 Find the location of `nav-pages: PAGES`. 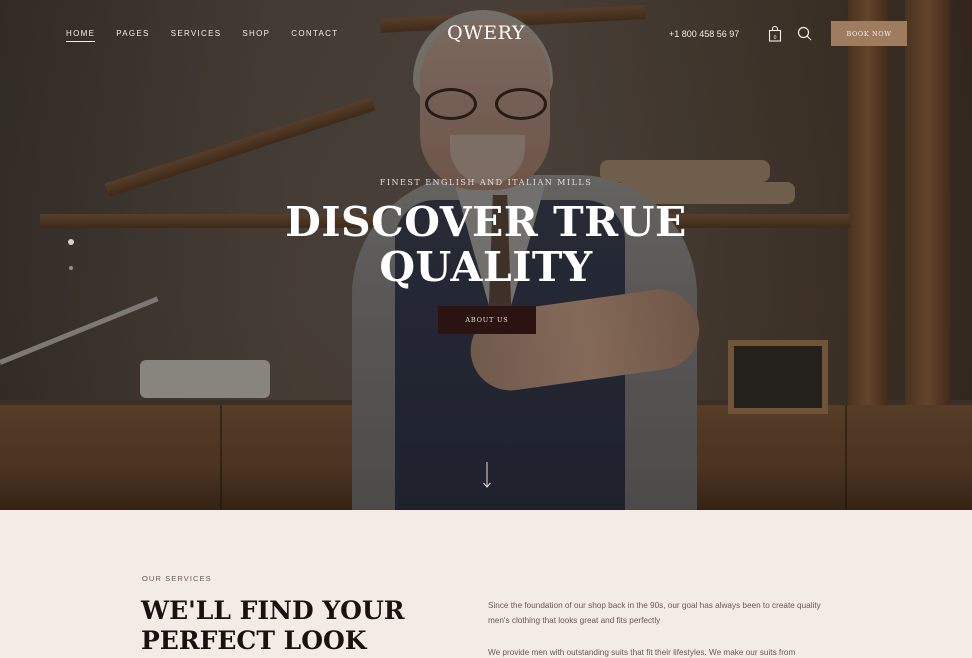

nav-pages: PAGES is located at coordinates (132, 35).